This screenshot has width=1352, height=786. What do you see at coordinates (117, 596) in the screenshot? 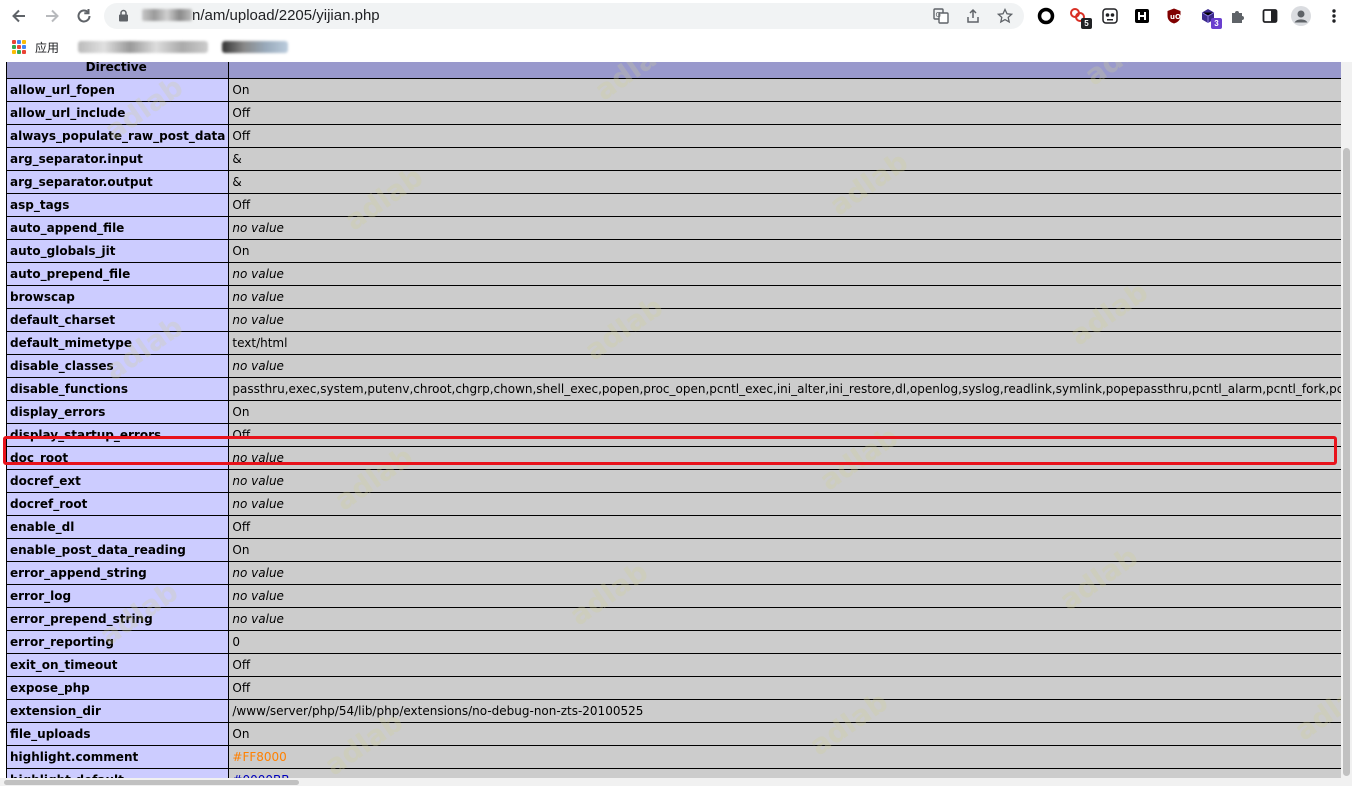
I see `directive-name: error_log` at bounding box center [117, 596].